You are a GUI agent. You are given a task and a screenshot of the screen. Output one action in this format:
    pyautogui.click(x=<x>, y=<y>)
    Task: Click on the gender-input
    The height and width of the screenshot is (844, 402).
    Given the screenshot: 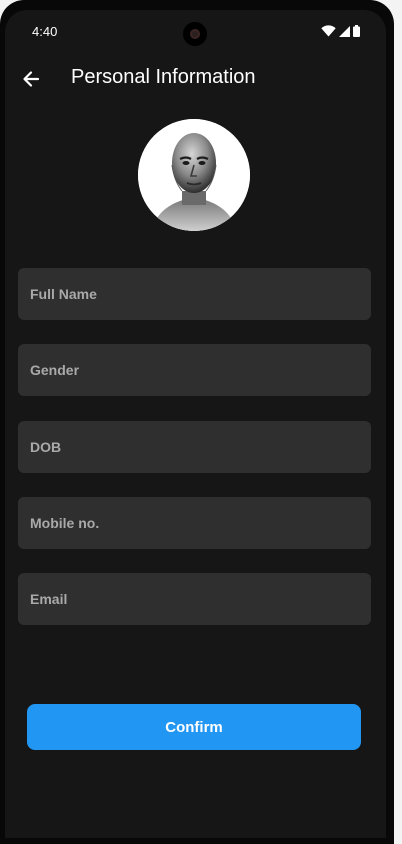 What is the action you would take?
    pyautogui.click(x=194, y=370)
    